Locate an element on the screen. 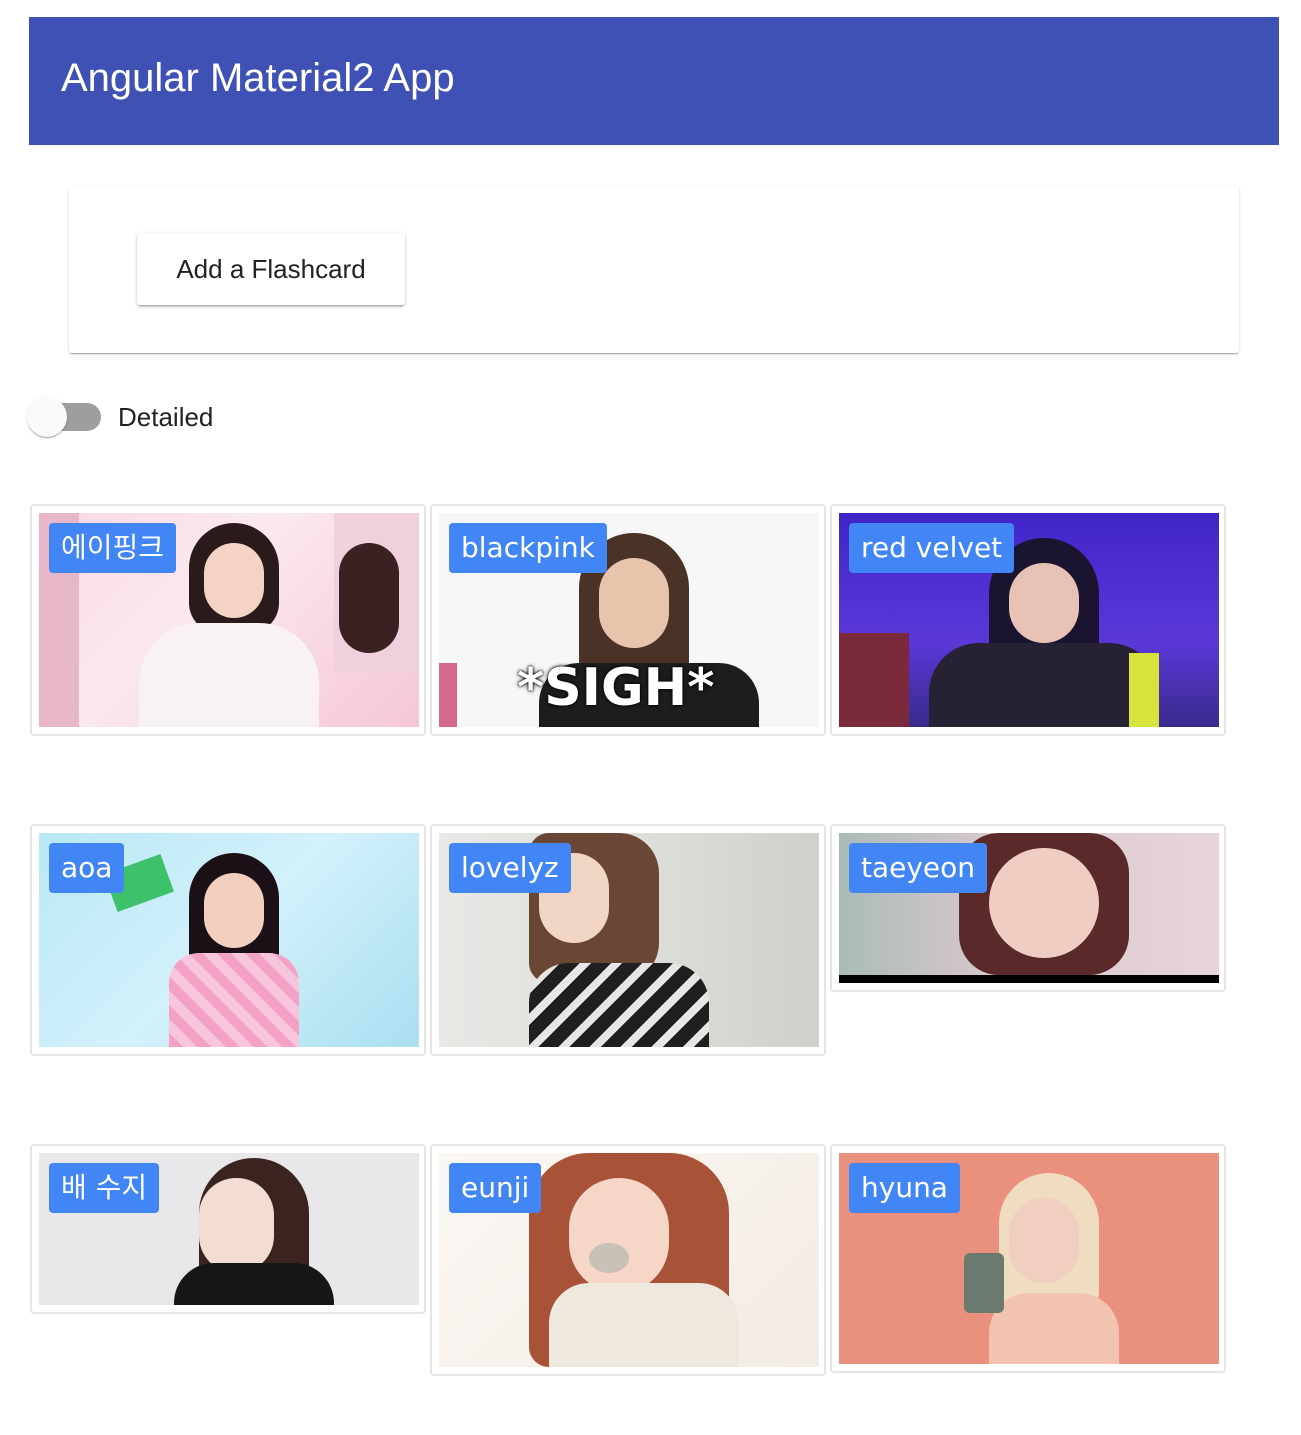  flashcard-tile: 배 수지 is located at coordinates (228, 1229).